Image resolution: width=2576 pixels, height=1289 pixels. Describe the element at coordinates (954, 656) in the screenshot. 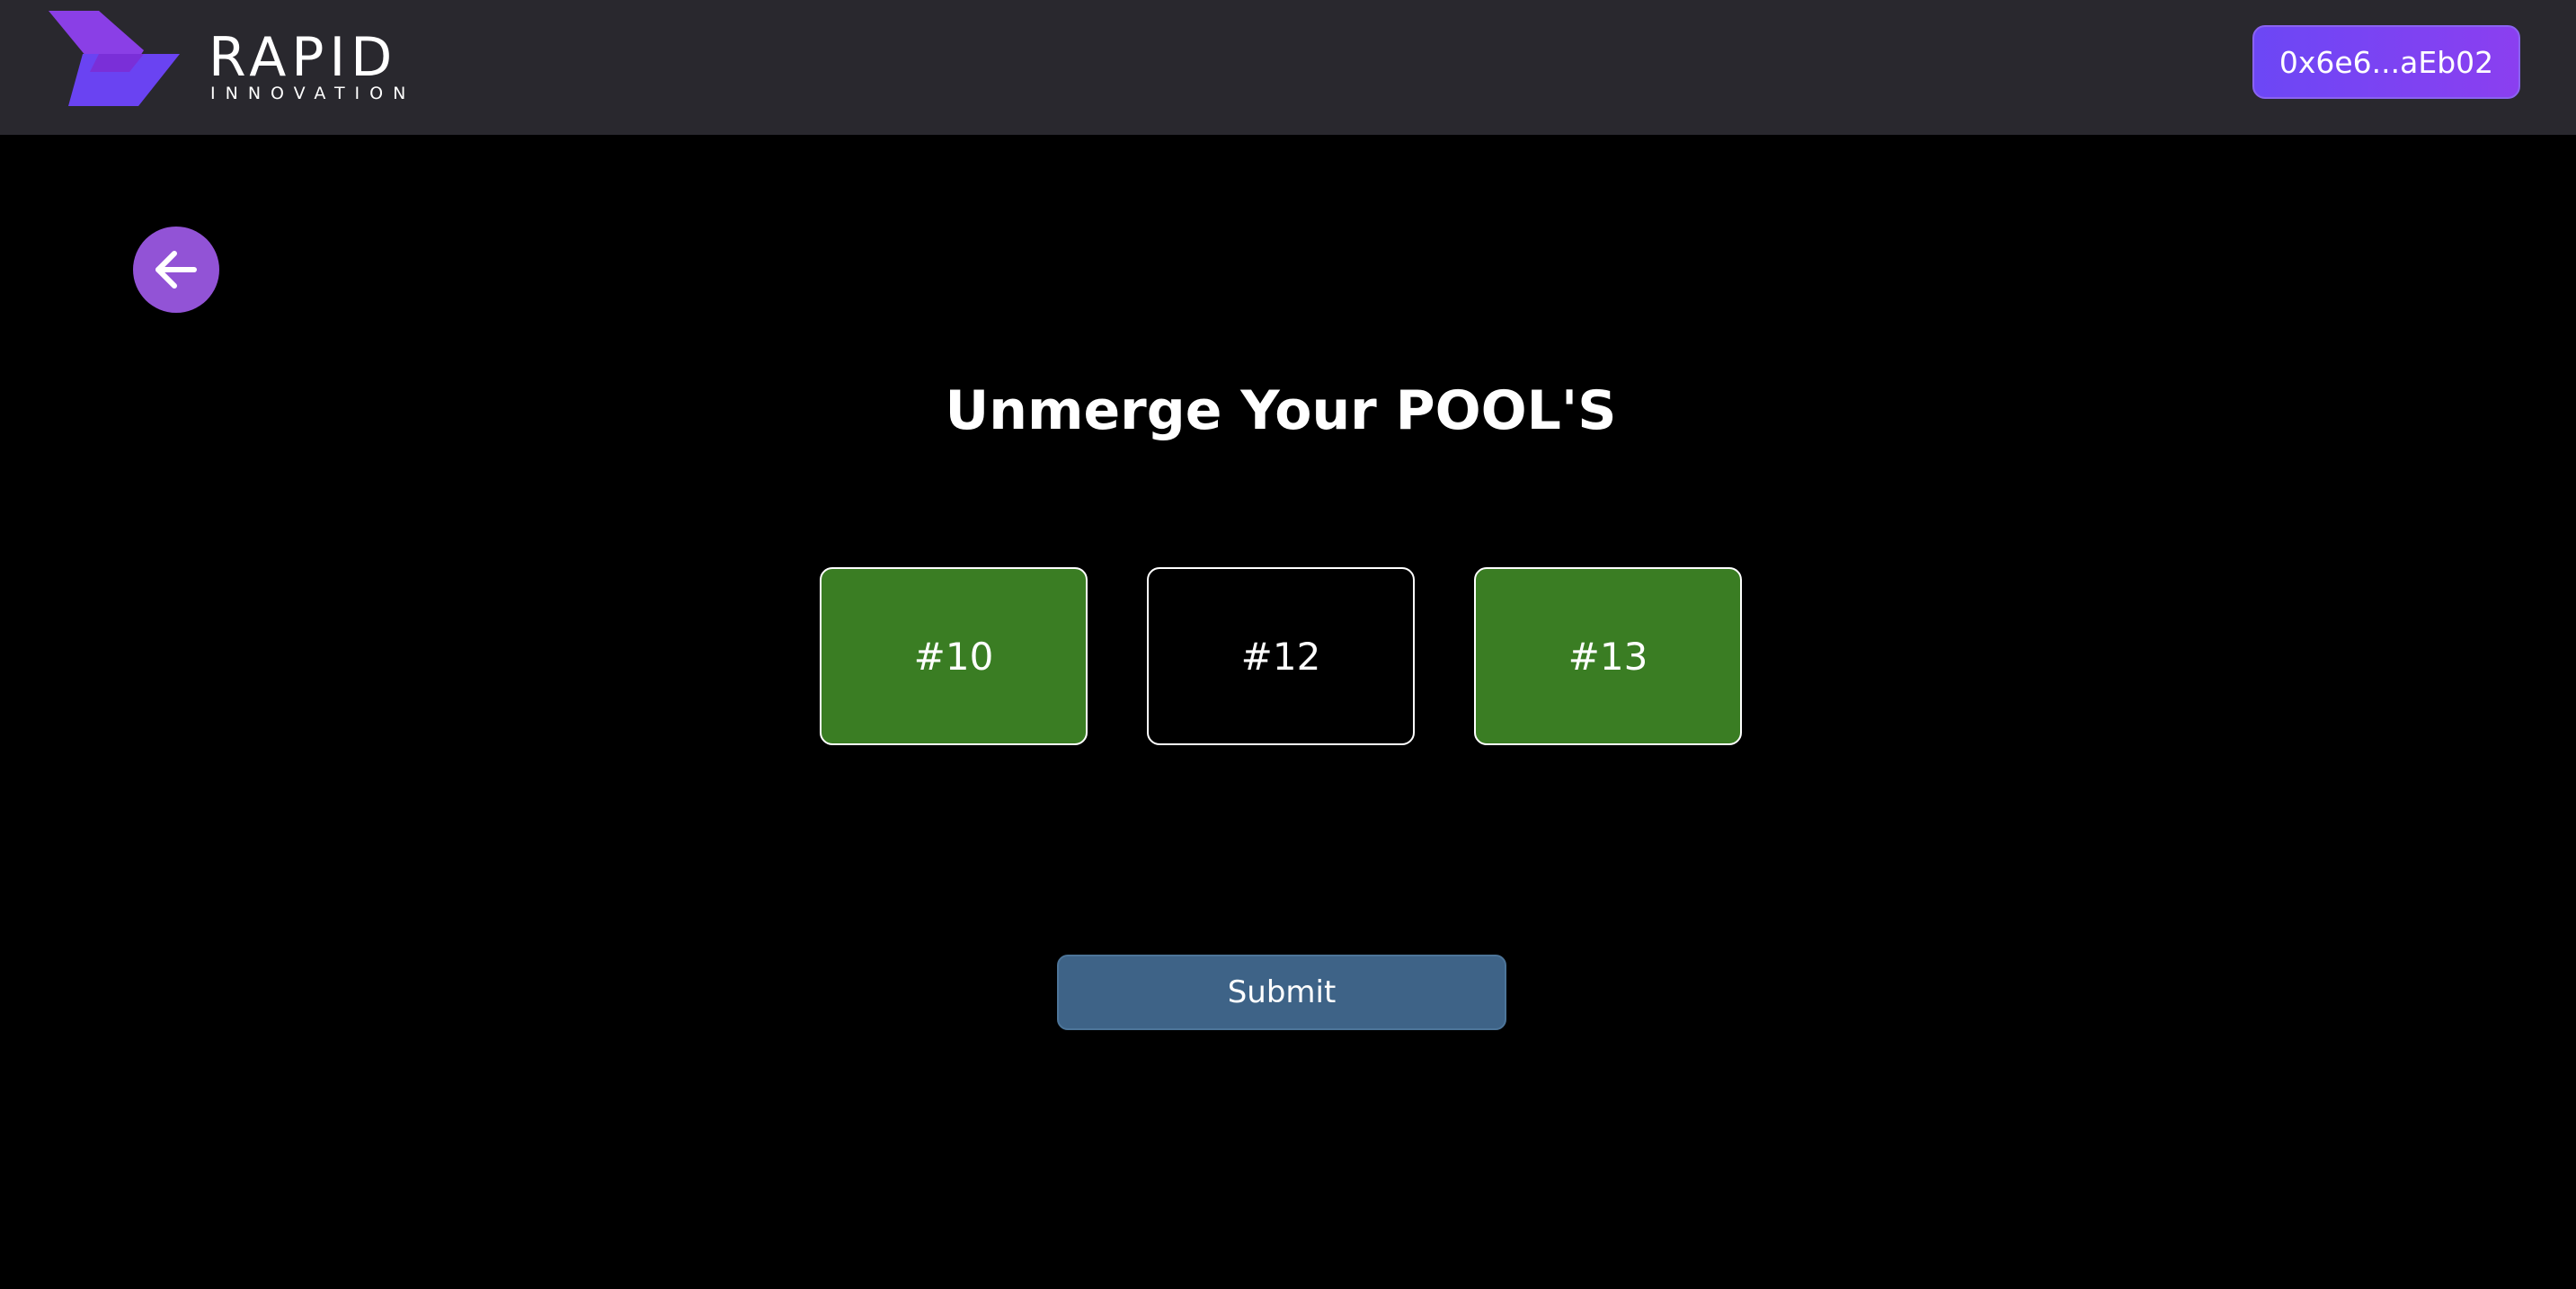

I see `pool-card-10: #10` at that location.